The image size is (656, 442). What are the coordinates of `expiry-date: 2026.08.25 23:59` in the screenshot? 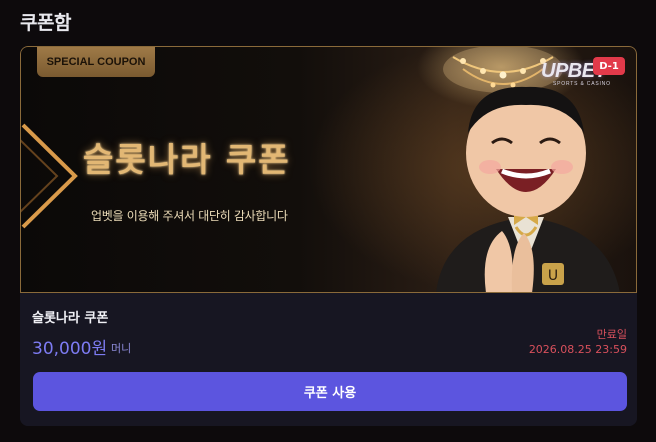 It's located at (577, 349).